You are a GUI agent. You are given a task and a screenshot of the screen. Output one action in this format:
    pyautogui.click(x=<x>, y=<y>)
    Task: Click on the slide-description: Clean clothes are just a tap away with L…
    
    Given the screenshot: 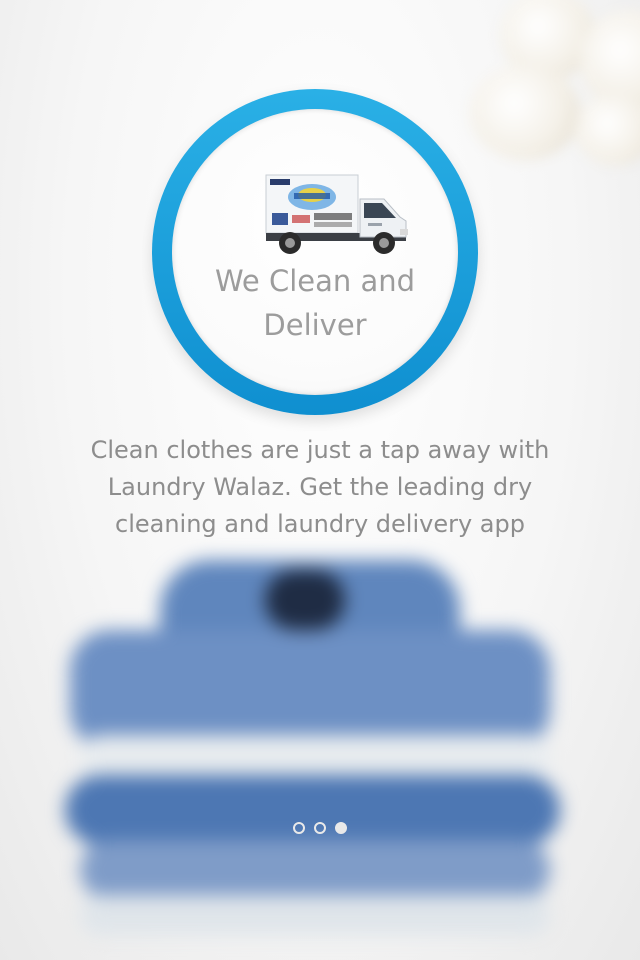 What is the action you would take?
    pyautogui.click(x=320, y=487)
    